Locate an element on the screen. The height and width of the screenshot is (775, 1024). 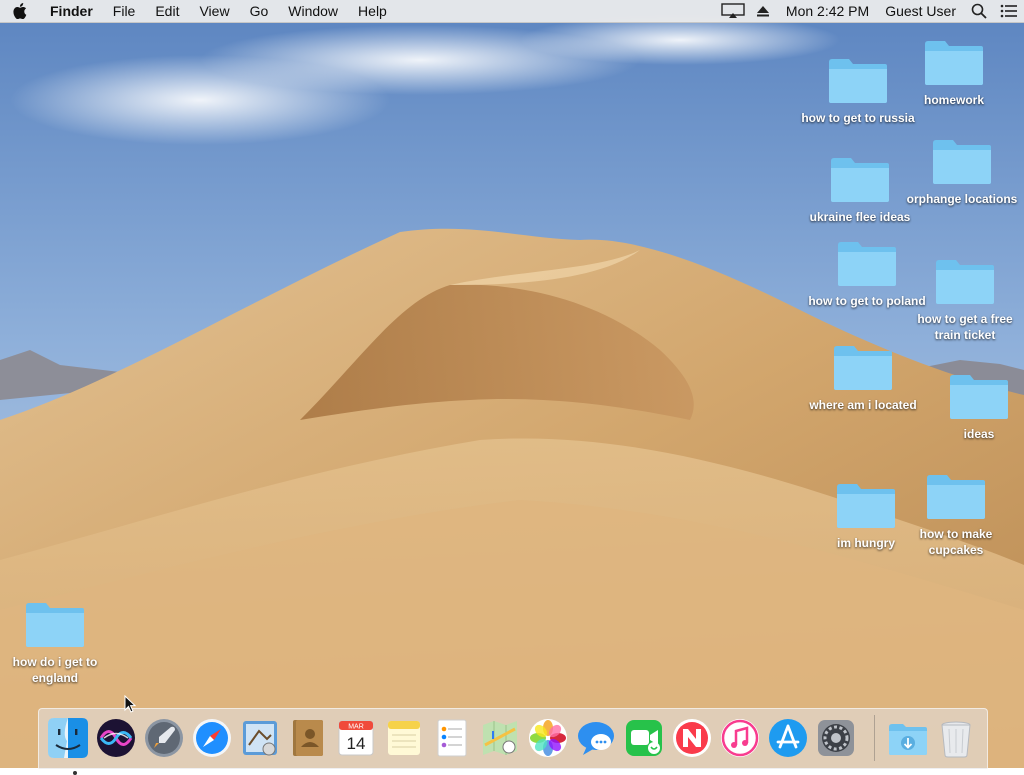
menu-window: Window is located at coordinates (313, 11).